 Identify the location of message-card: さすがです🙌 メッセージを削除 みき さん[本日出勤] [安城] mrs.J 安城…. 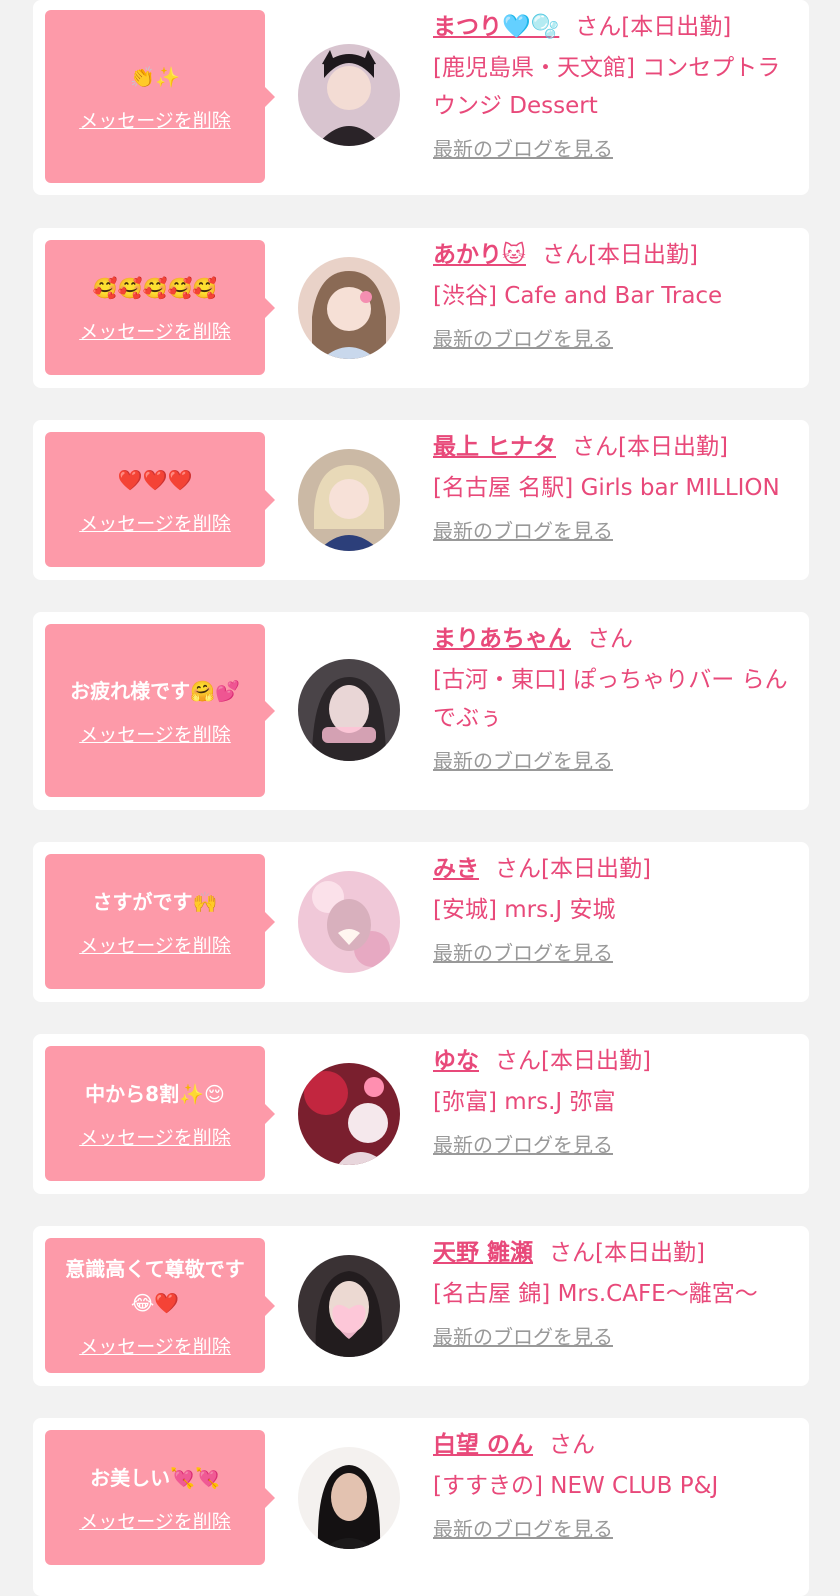
(421, 922).